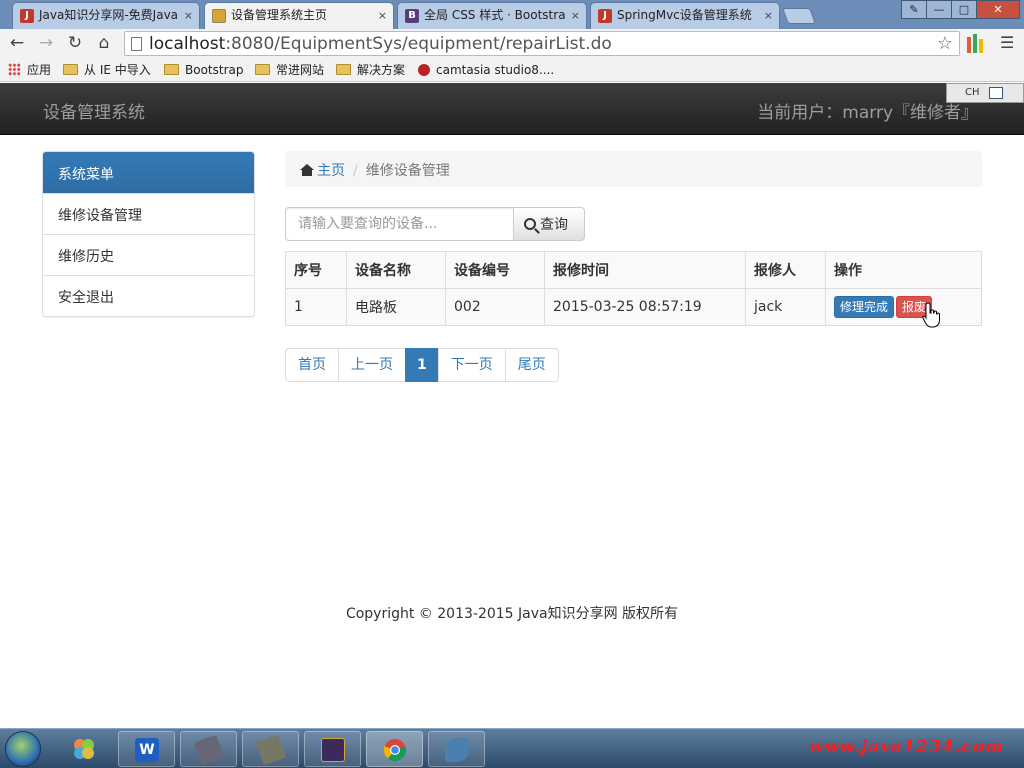 This screenshot has width=1024, height=768. Describe the element at coordinates (14, 69) in the screenshot. I see `apps-grid-icon` at that location.